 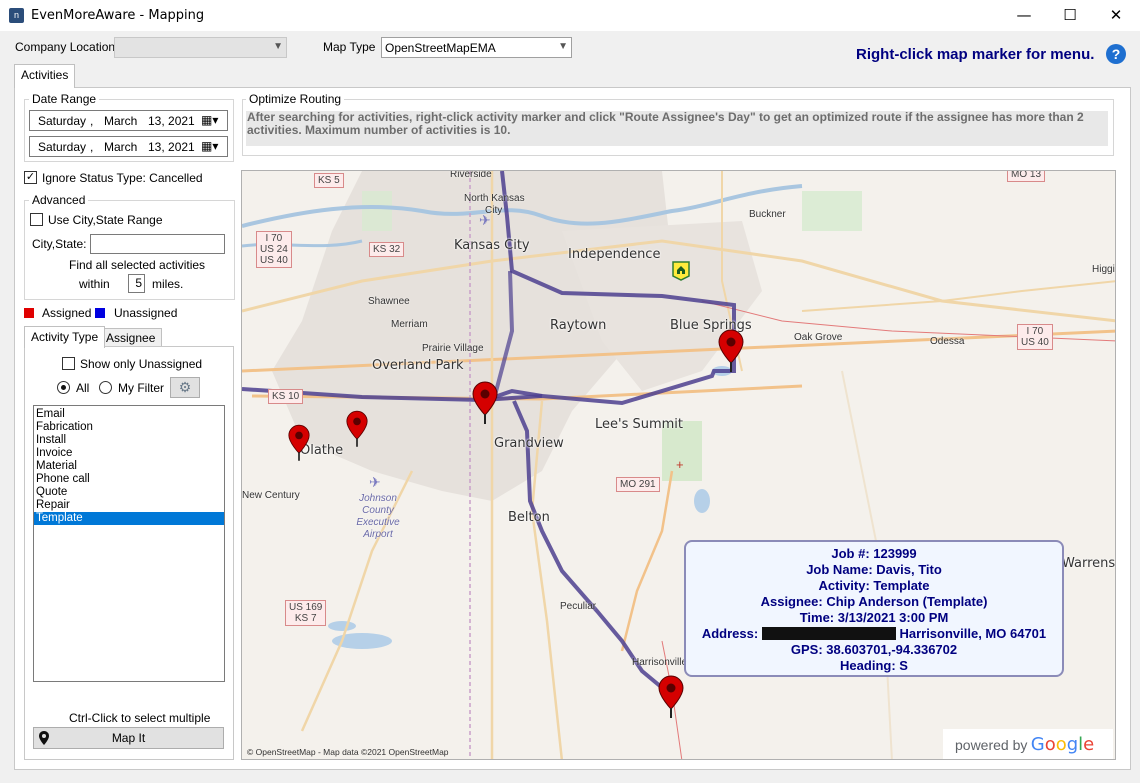 What do you see at coordinates (1070, 15) in the screenshot?
I see `maximize-button: ☐` at bounding box center [1070, 15].